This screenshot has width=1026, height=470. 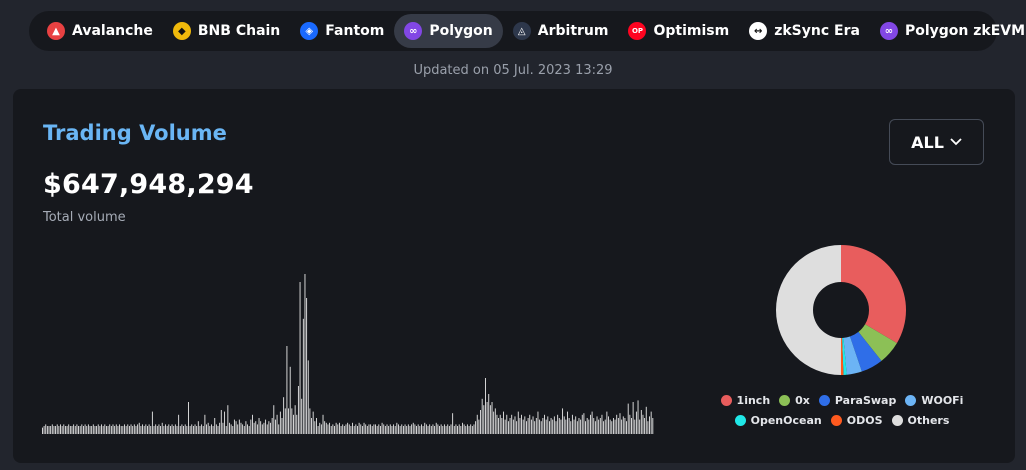 What do you see at coordinates (513, 70) in the screenshot?
I see `updated-timestamp: Updated on 05 Jul. 2023 13:29` at bounding box center [513, 70].